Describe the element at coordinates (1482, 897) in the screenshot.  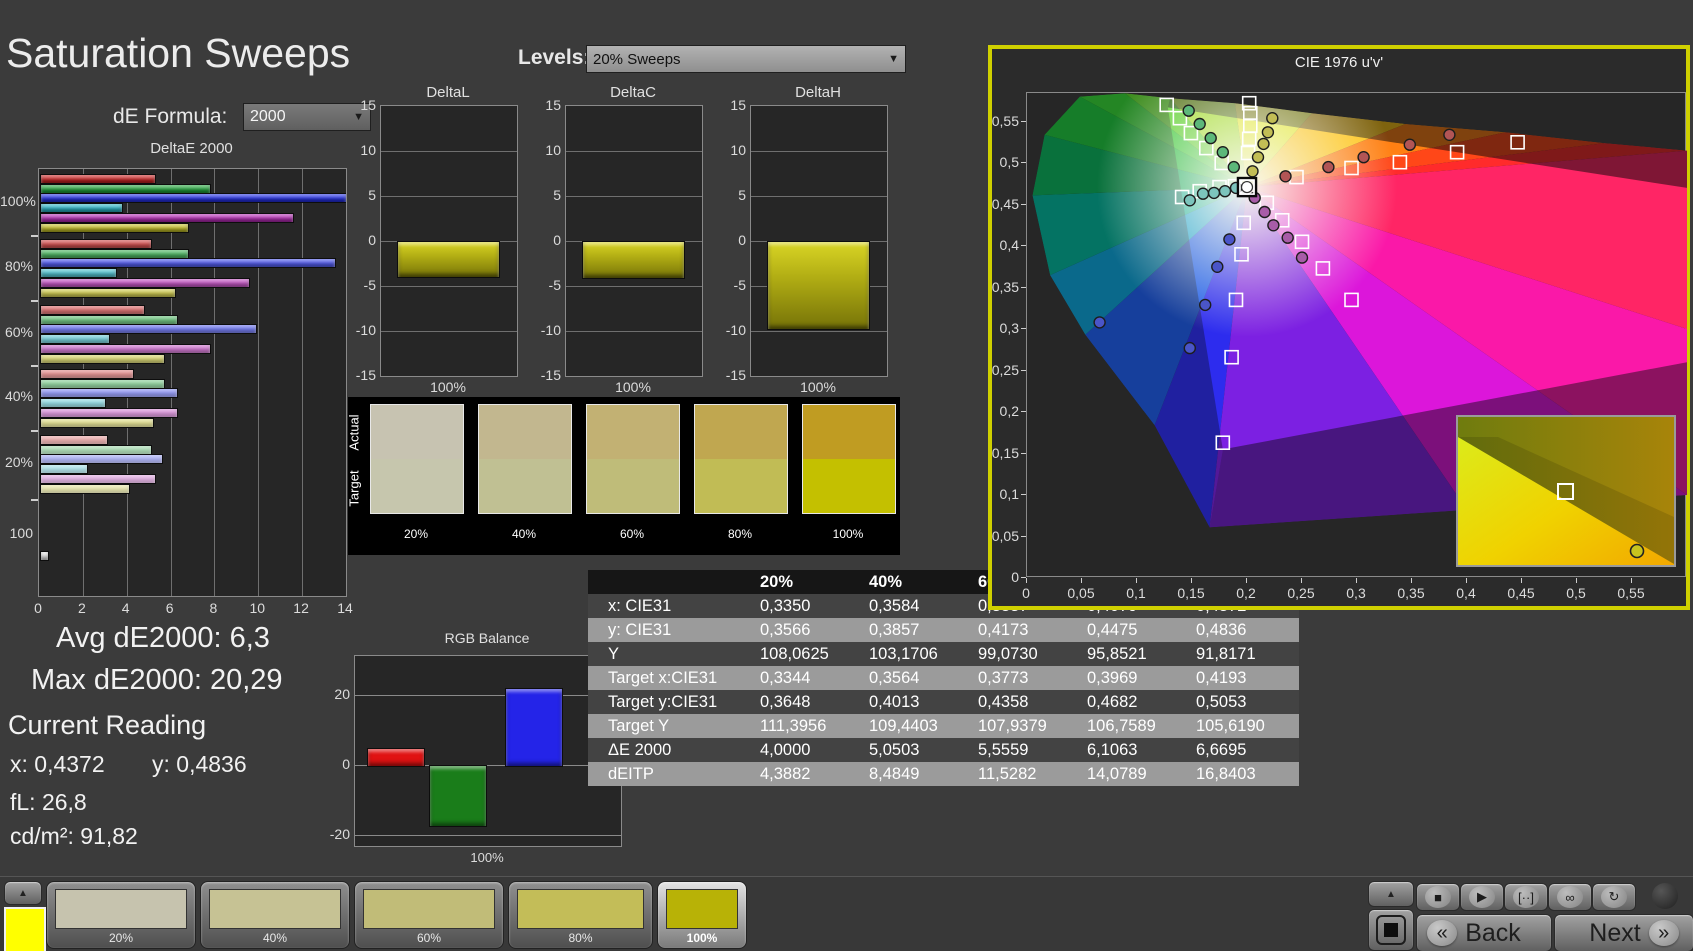
I see `play-button: ▶` at that location.